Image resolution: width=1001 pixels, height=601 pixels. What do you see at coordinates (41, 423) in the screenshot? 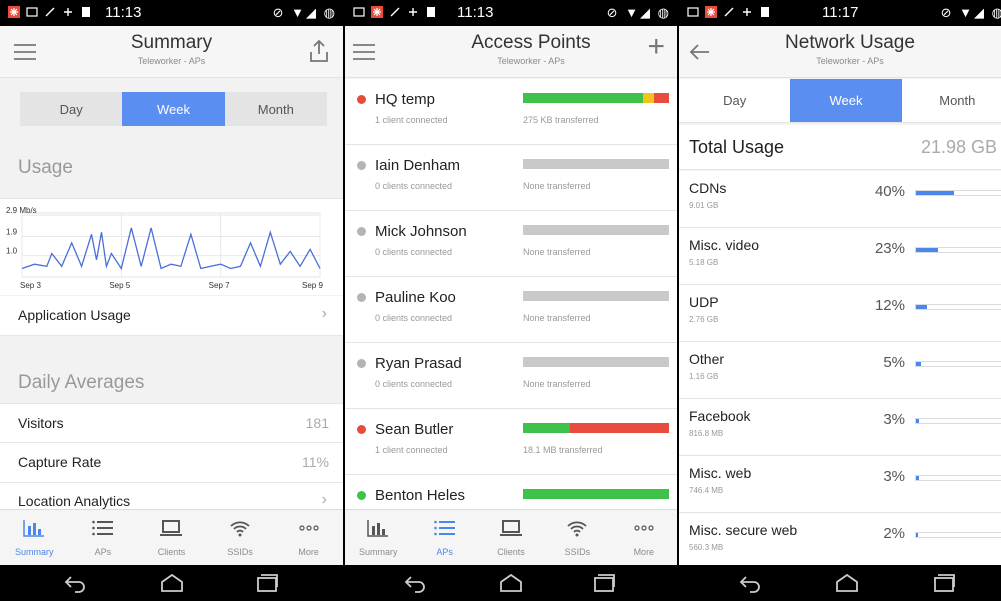
I see `visitors-label: Visitors` at bounding box center [41, 423].